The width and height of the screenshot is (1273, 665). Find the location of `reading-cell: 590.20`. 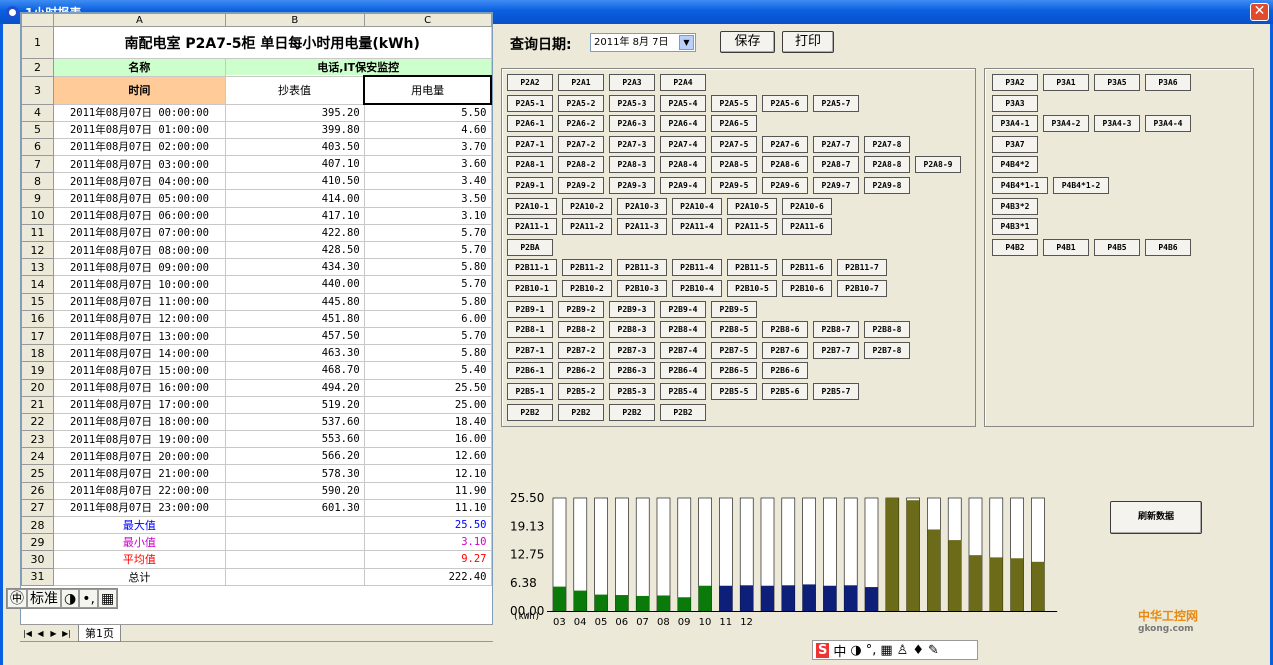

reading-cell: 590.20 is located at coordinates (294, 490).